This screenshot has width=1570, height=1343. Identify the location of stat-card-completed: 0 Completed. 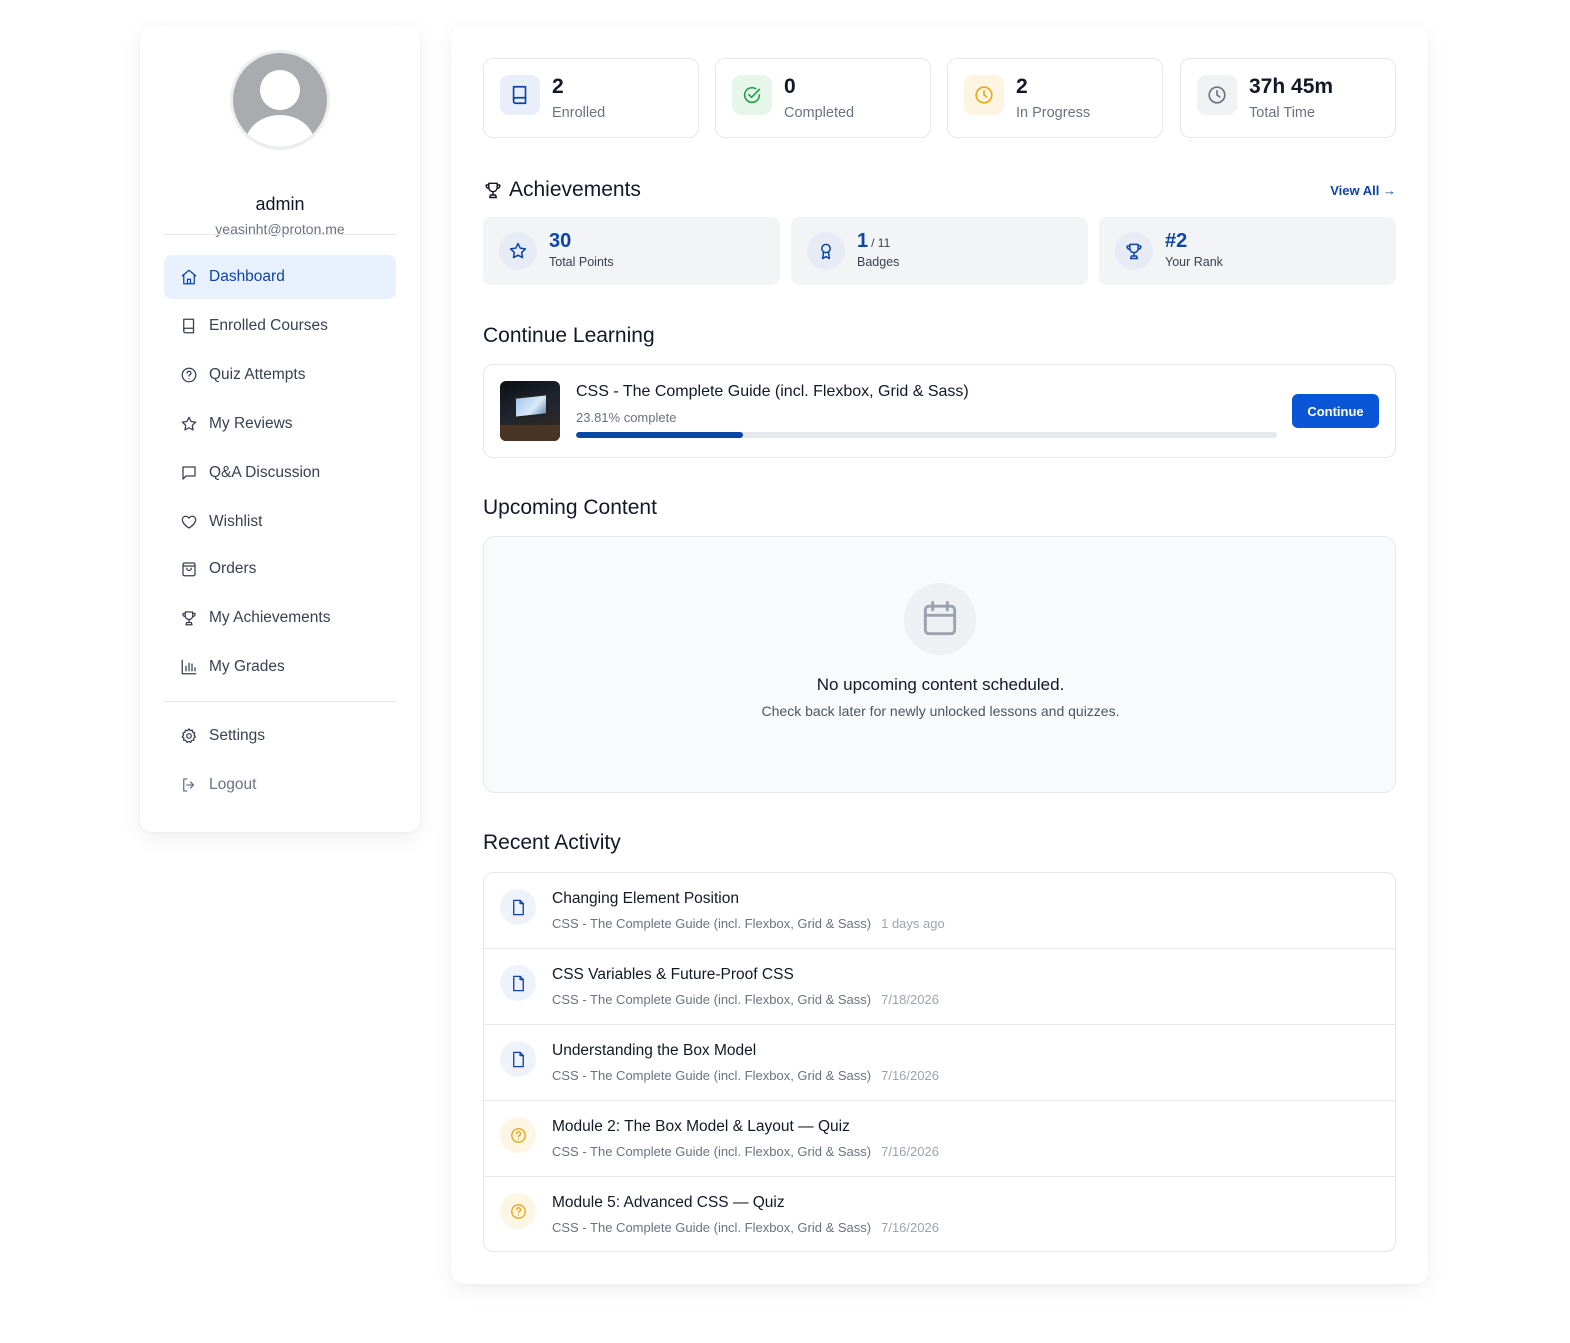
(823, 98).